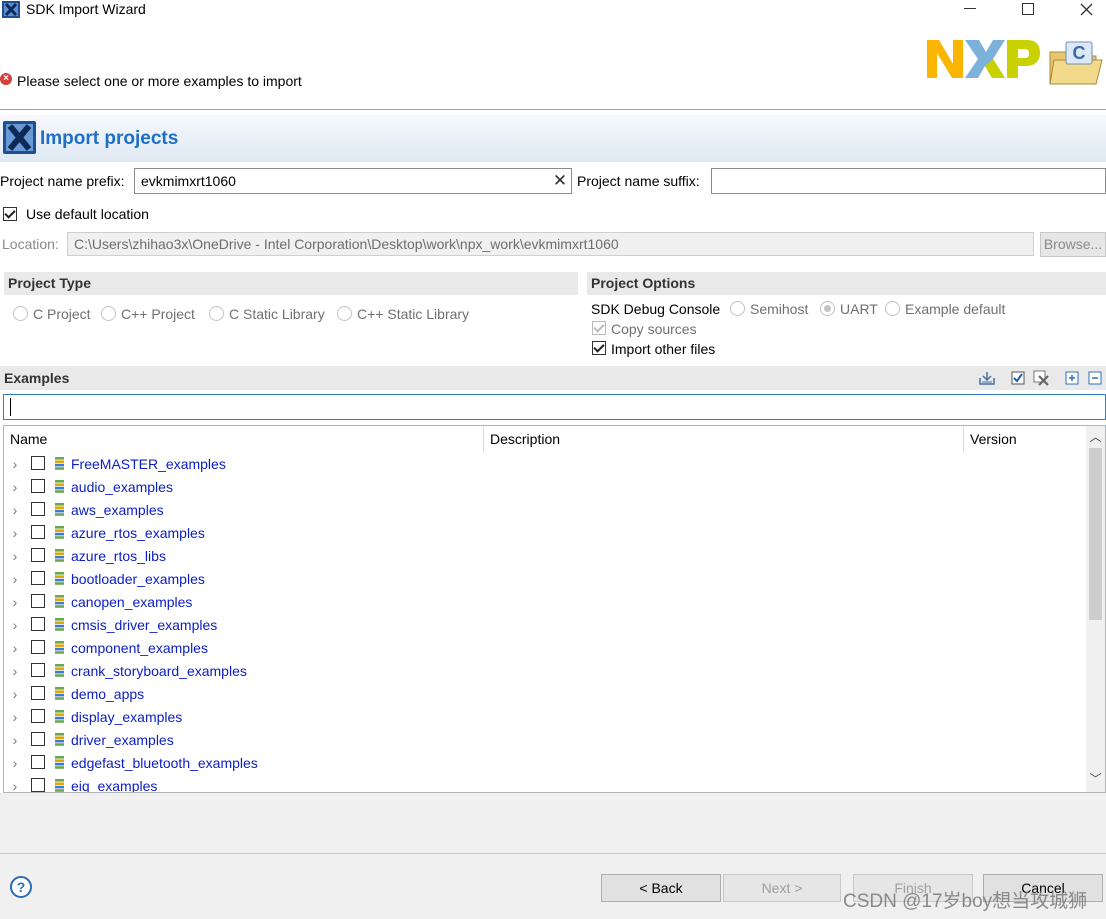 The width and height of the screenshot is (1106, 919). Describe the element at coordinates (965, 901) in the screenshot. I see `watermark-text: CSDN @17岁boy想当攻城狮` at that location.